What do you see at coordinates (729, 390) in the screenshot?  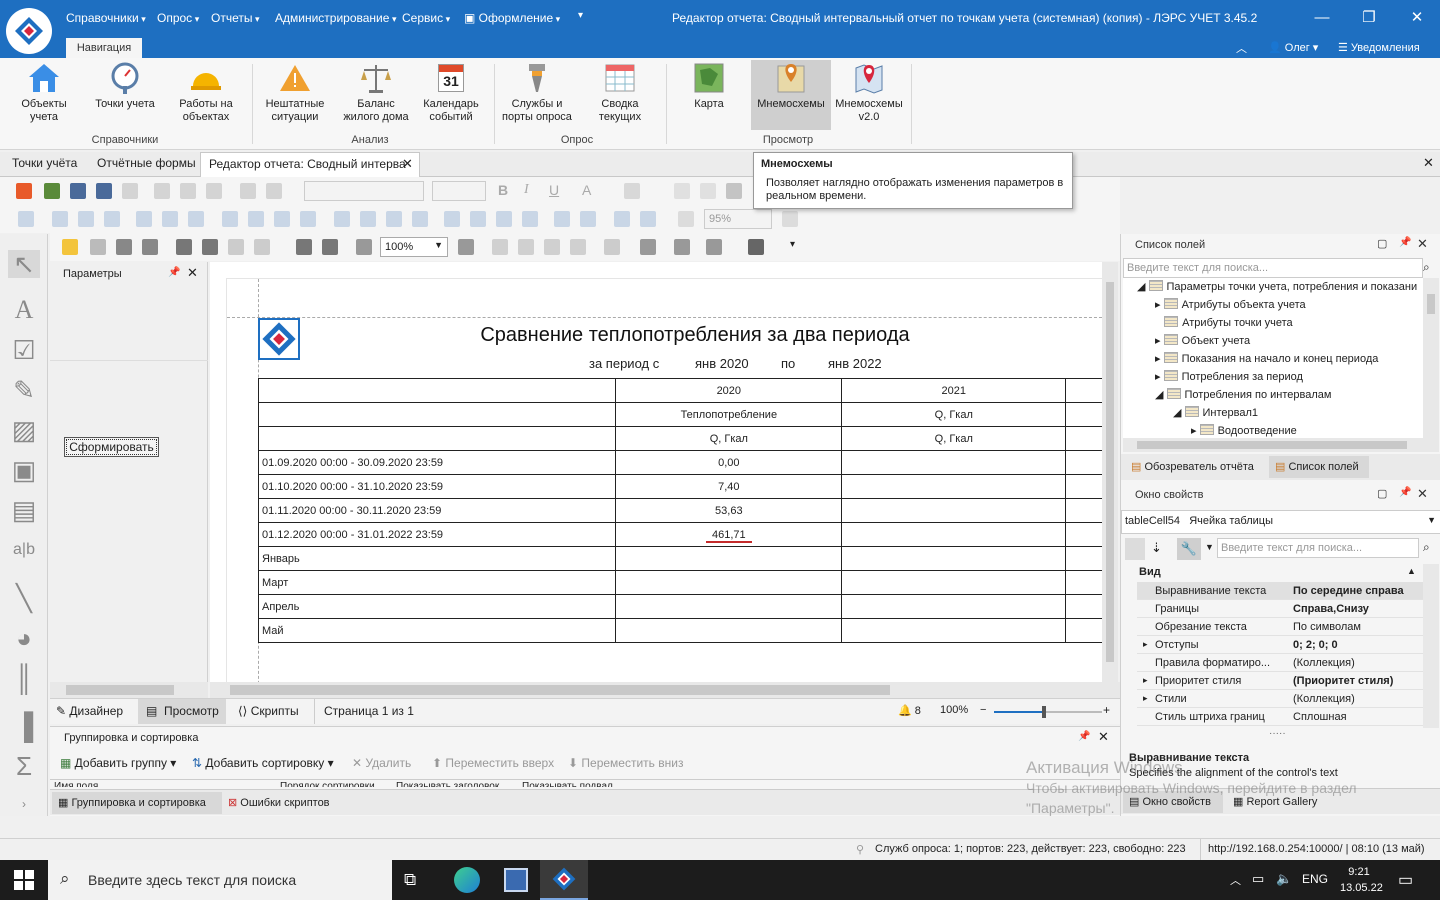 I see `table-cell: 2020` at bounding box center [729, 390].